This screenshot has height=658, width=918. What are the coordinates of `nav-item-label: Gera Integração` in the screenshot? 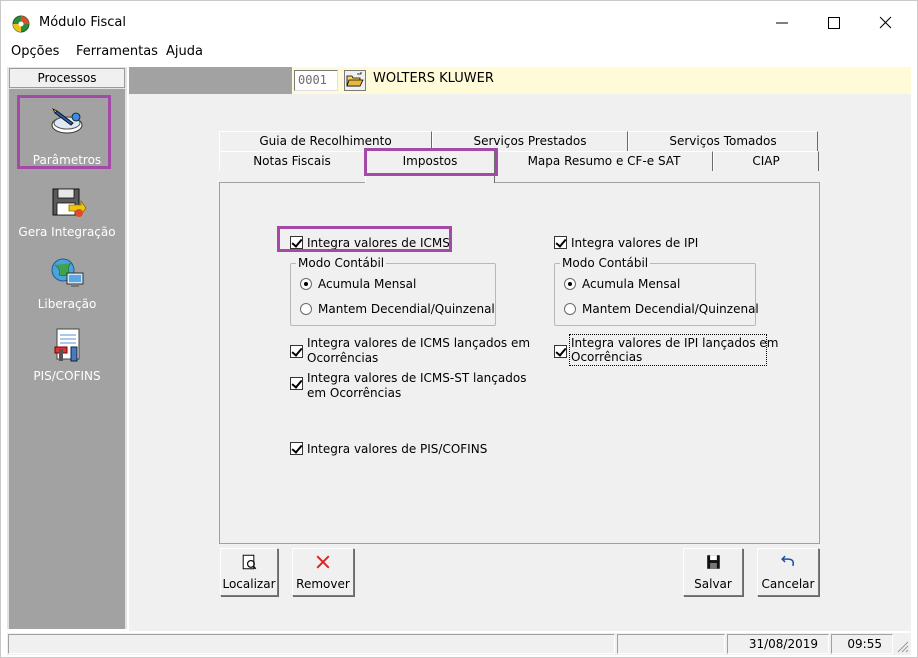 It's located at (67, 232).